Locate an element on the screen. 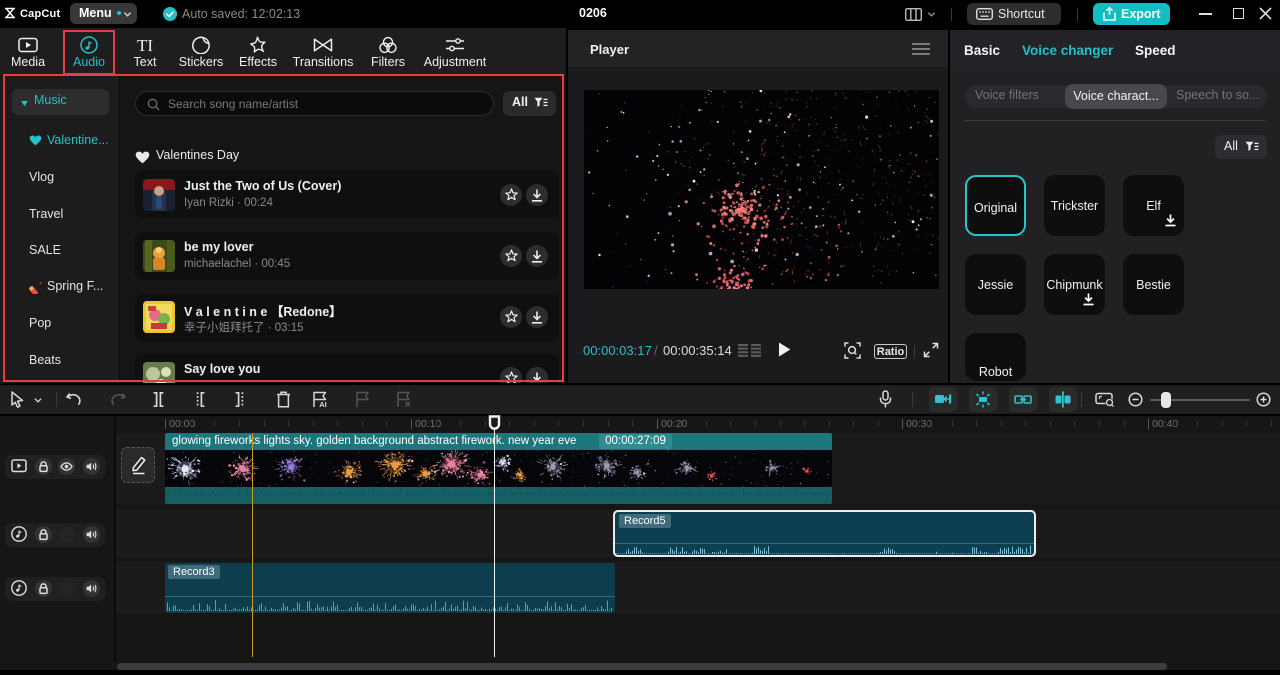  svg-text: AI is located at coordinates (323, 404).